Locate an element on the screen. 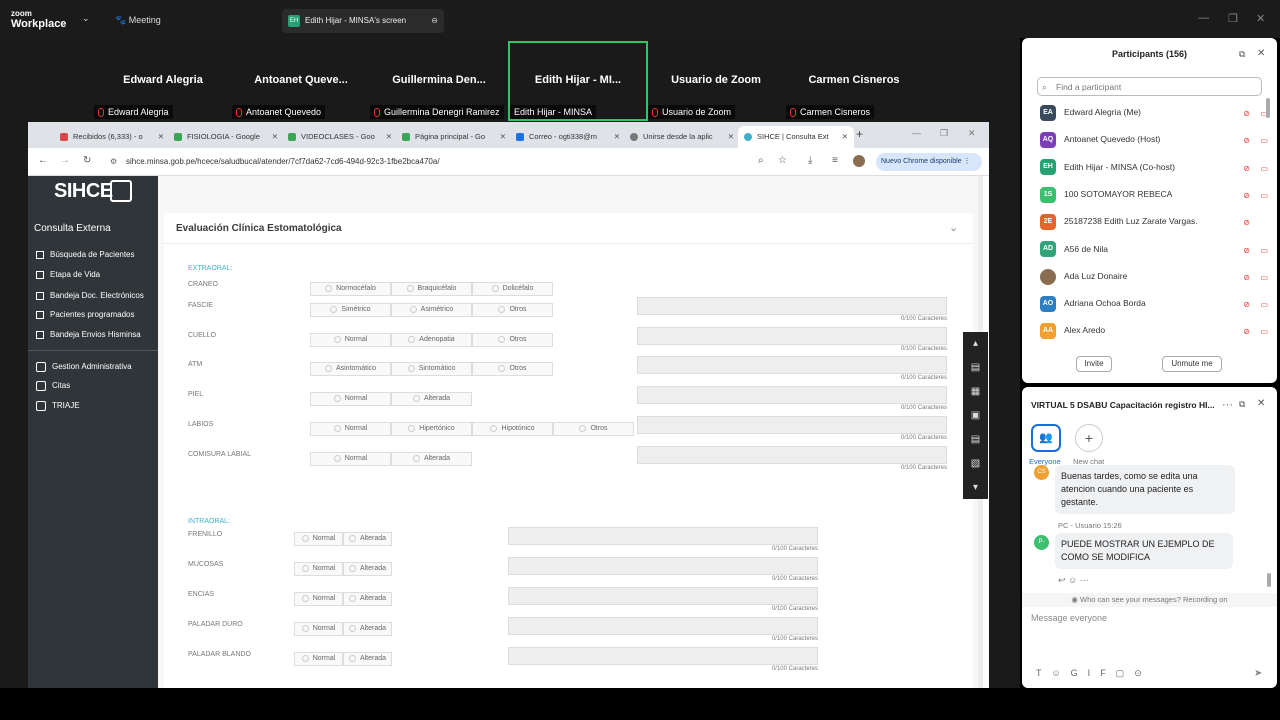 The image size is (1280, 720). scrollbar is located at coordinates (1269, 580).